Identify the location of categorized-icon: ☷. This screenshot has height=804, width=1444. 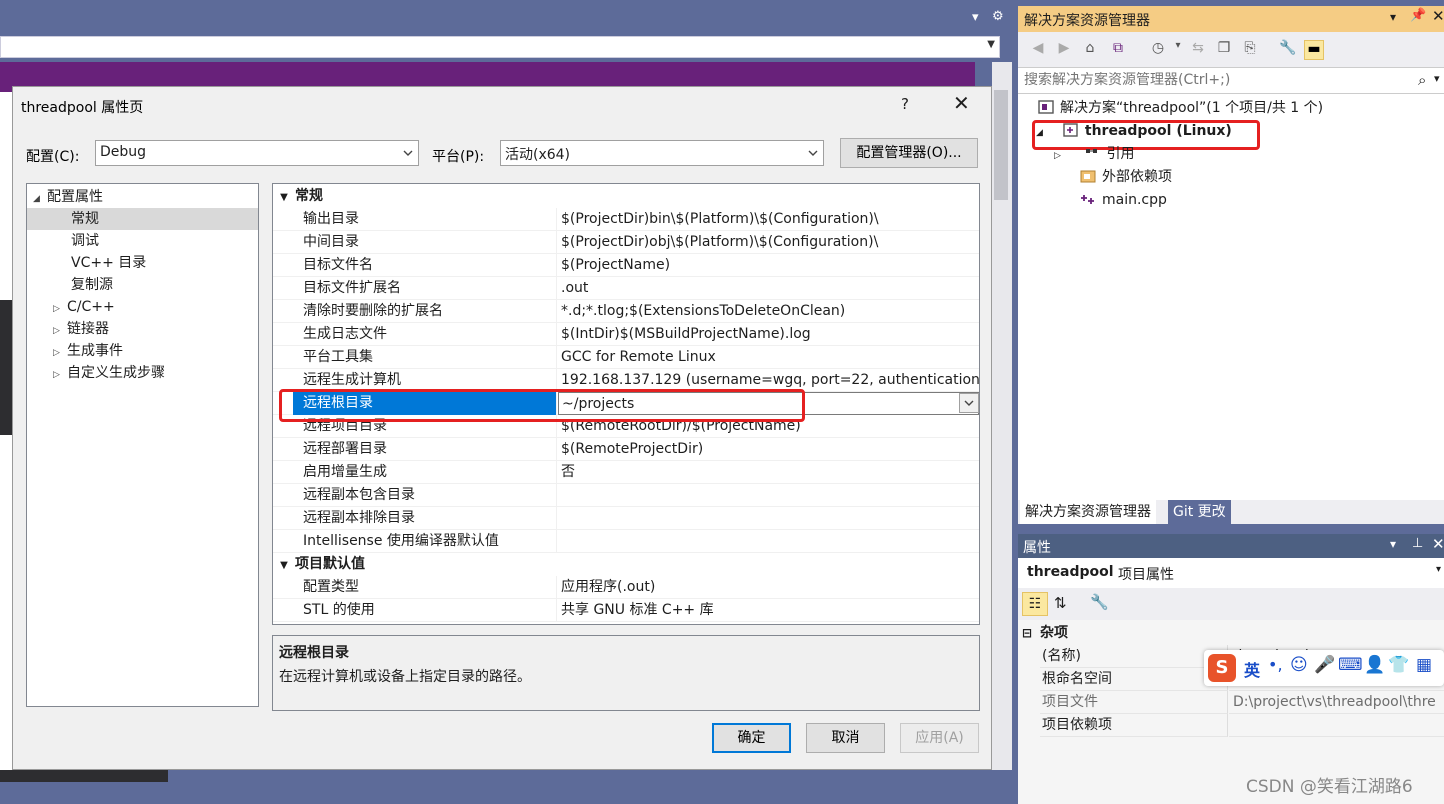
(1035, 604).